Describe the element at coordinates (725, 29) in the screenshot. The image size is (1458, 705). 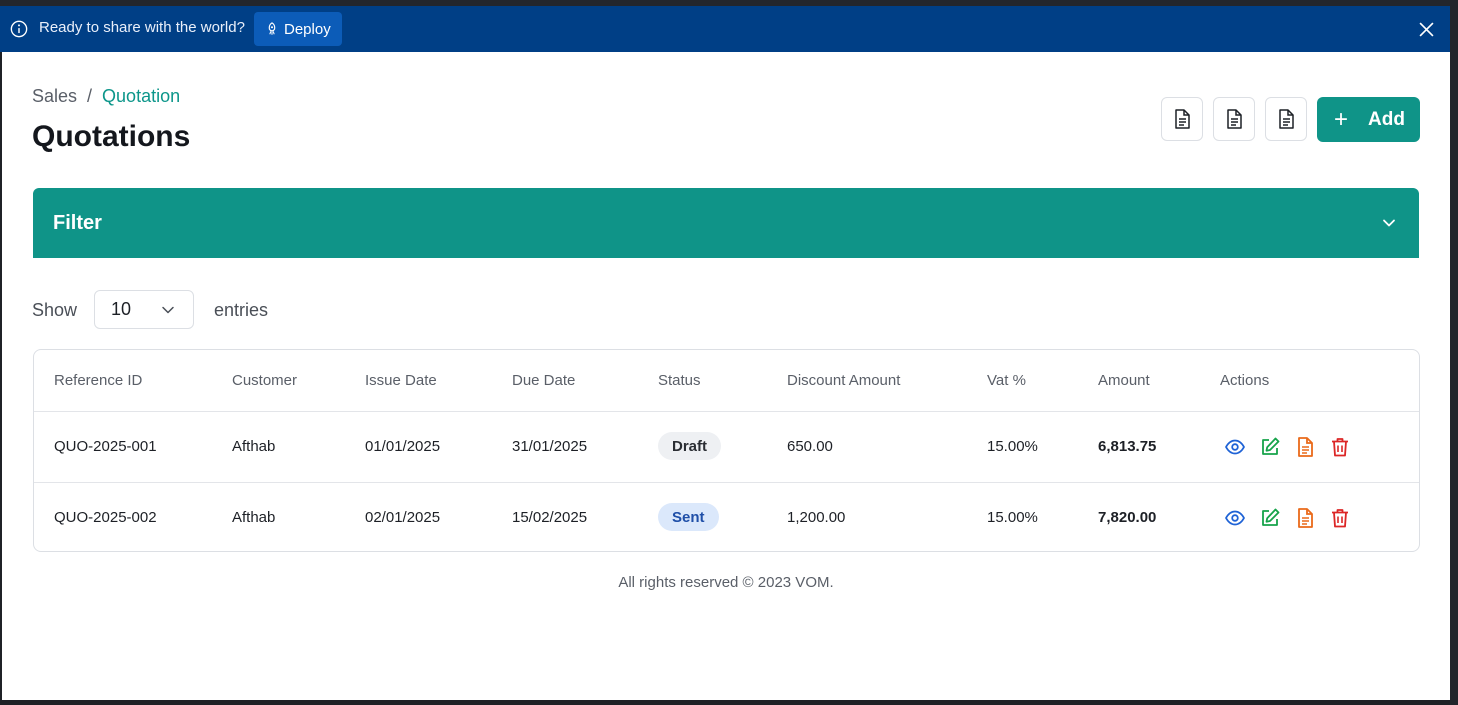
I see `deploy-banner: Ready to share with the world? Deploy` at that location.